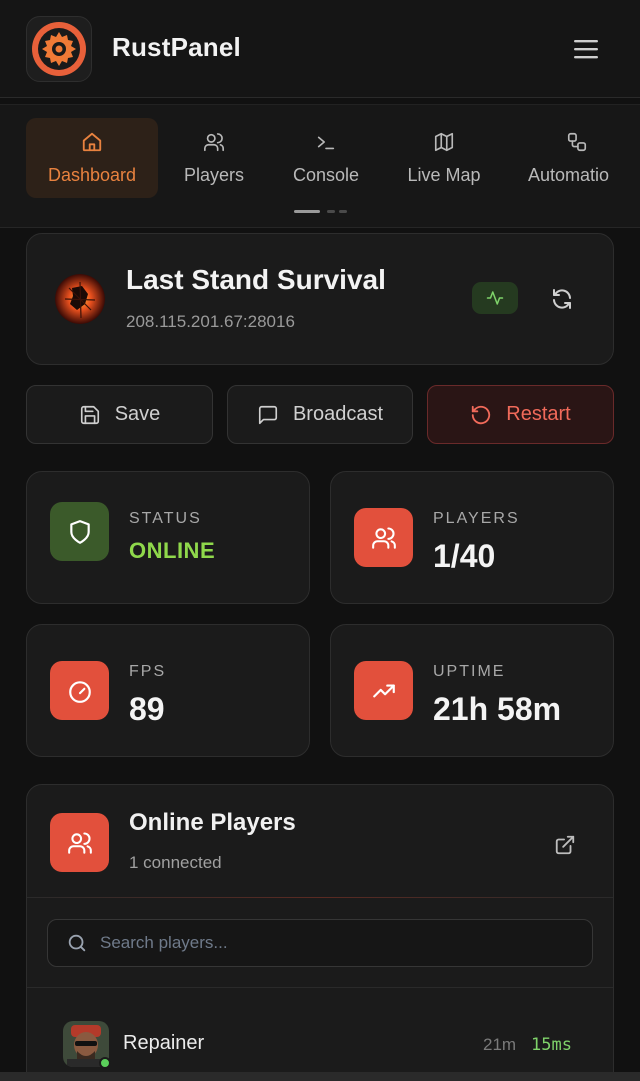 Image resolution: width=640 pixels, height=1081 pixels. Describe the element at coordinates (92, 174) in the screenshot. I see `tab-label: Dashboard` at that location.